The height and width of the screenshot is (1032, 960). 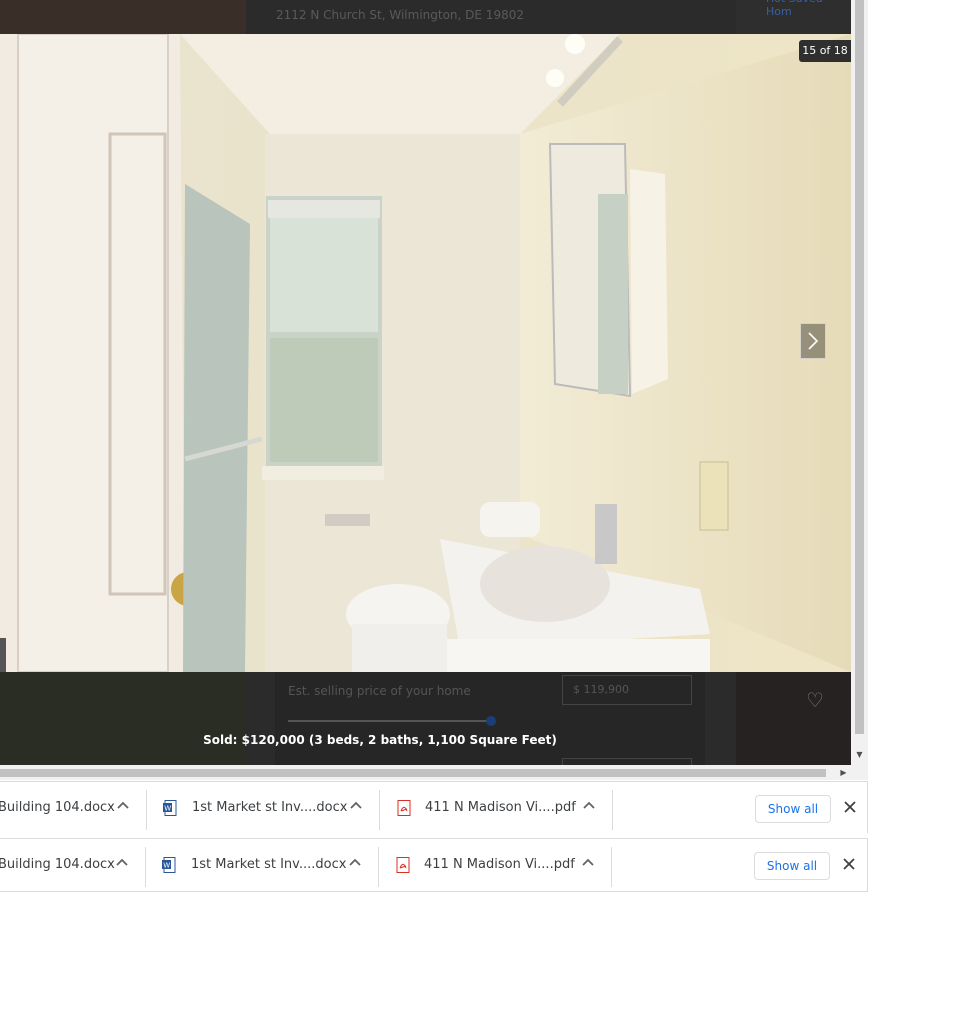 What do you see at coordinates (400, 15) in the screenshot?
I see `listing-address: 2112 N Church St, Wilmington, DE 19802` at bounding box center [400, 15].